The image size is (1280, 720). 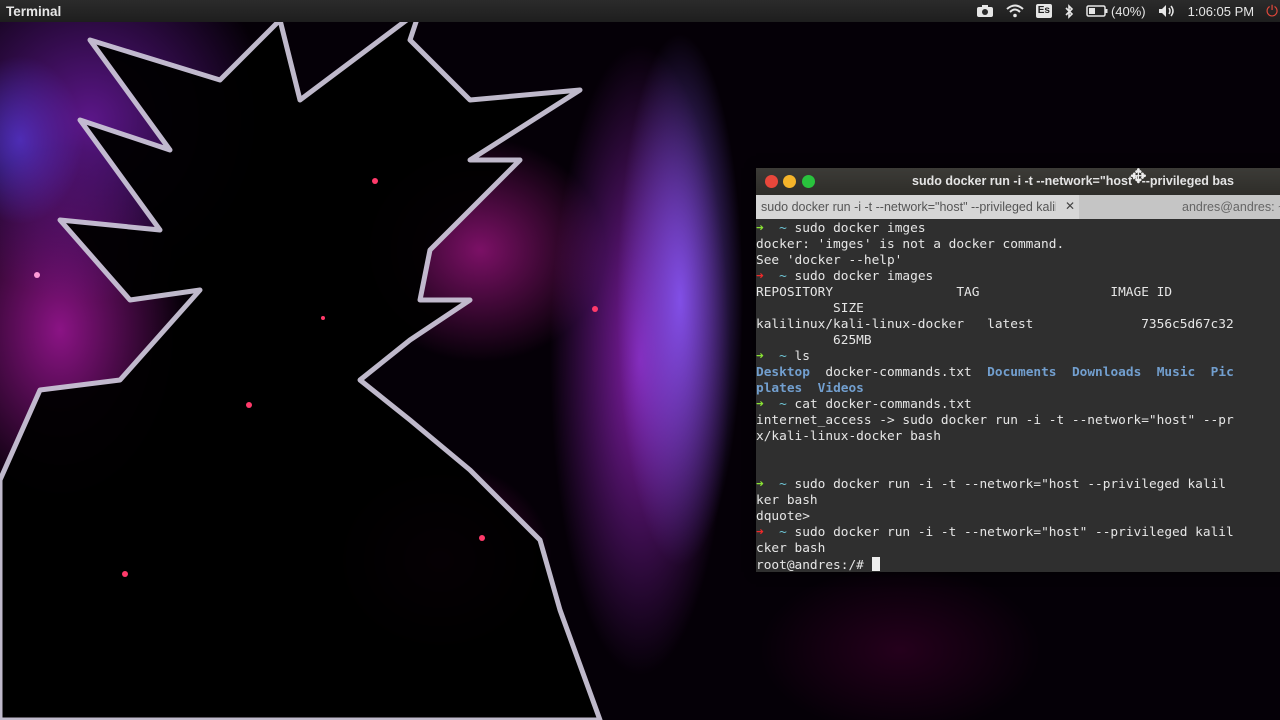 I want to click on terminal-line: ker bash, so click(x=1018, y=501).